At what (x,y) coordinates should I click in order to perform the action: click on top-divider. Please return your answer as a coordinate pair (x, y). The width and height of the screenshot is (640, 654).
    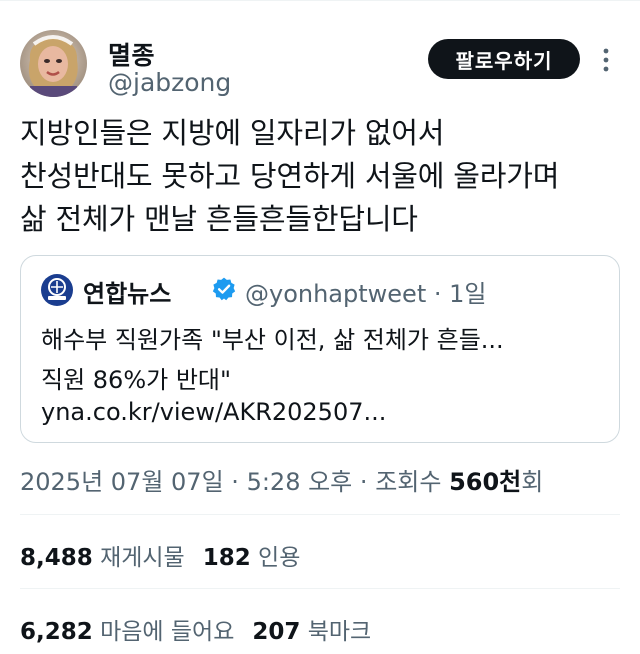
    Looking at the image, I should click on (320, 0).